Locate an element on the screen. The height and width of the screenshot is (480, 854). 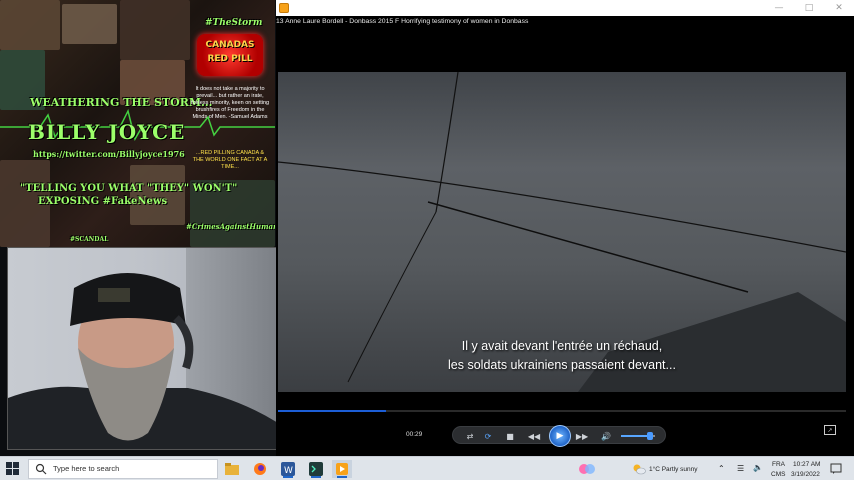
speaker-icon: 🔈 is located at coordinates (758, 467).